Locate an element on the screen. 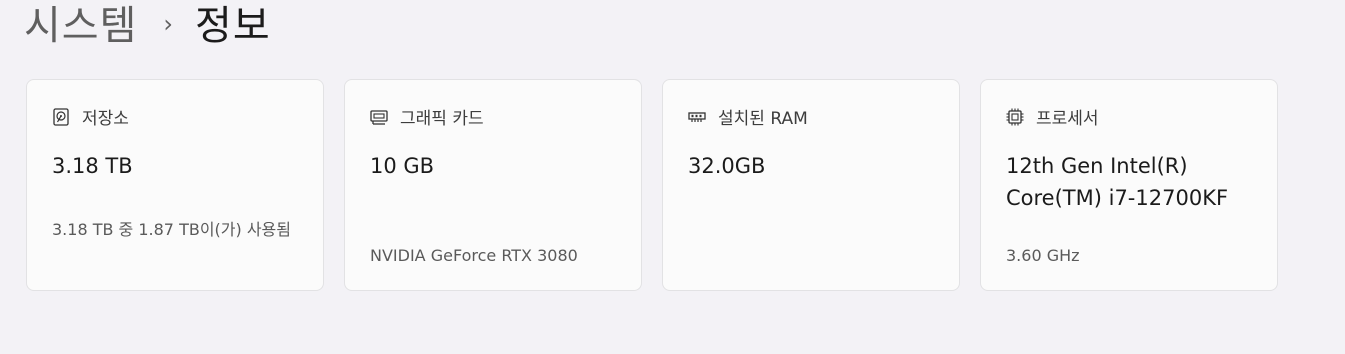 Image resolution: width=1345 pixels, height=354 pixels. storage-total-value: 3.18 TB is located at coordinates (92, 166).